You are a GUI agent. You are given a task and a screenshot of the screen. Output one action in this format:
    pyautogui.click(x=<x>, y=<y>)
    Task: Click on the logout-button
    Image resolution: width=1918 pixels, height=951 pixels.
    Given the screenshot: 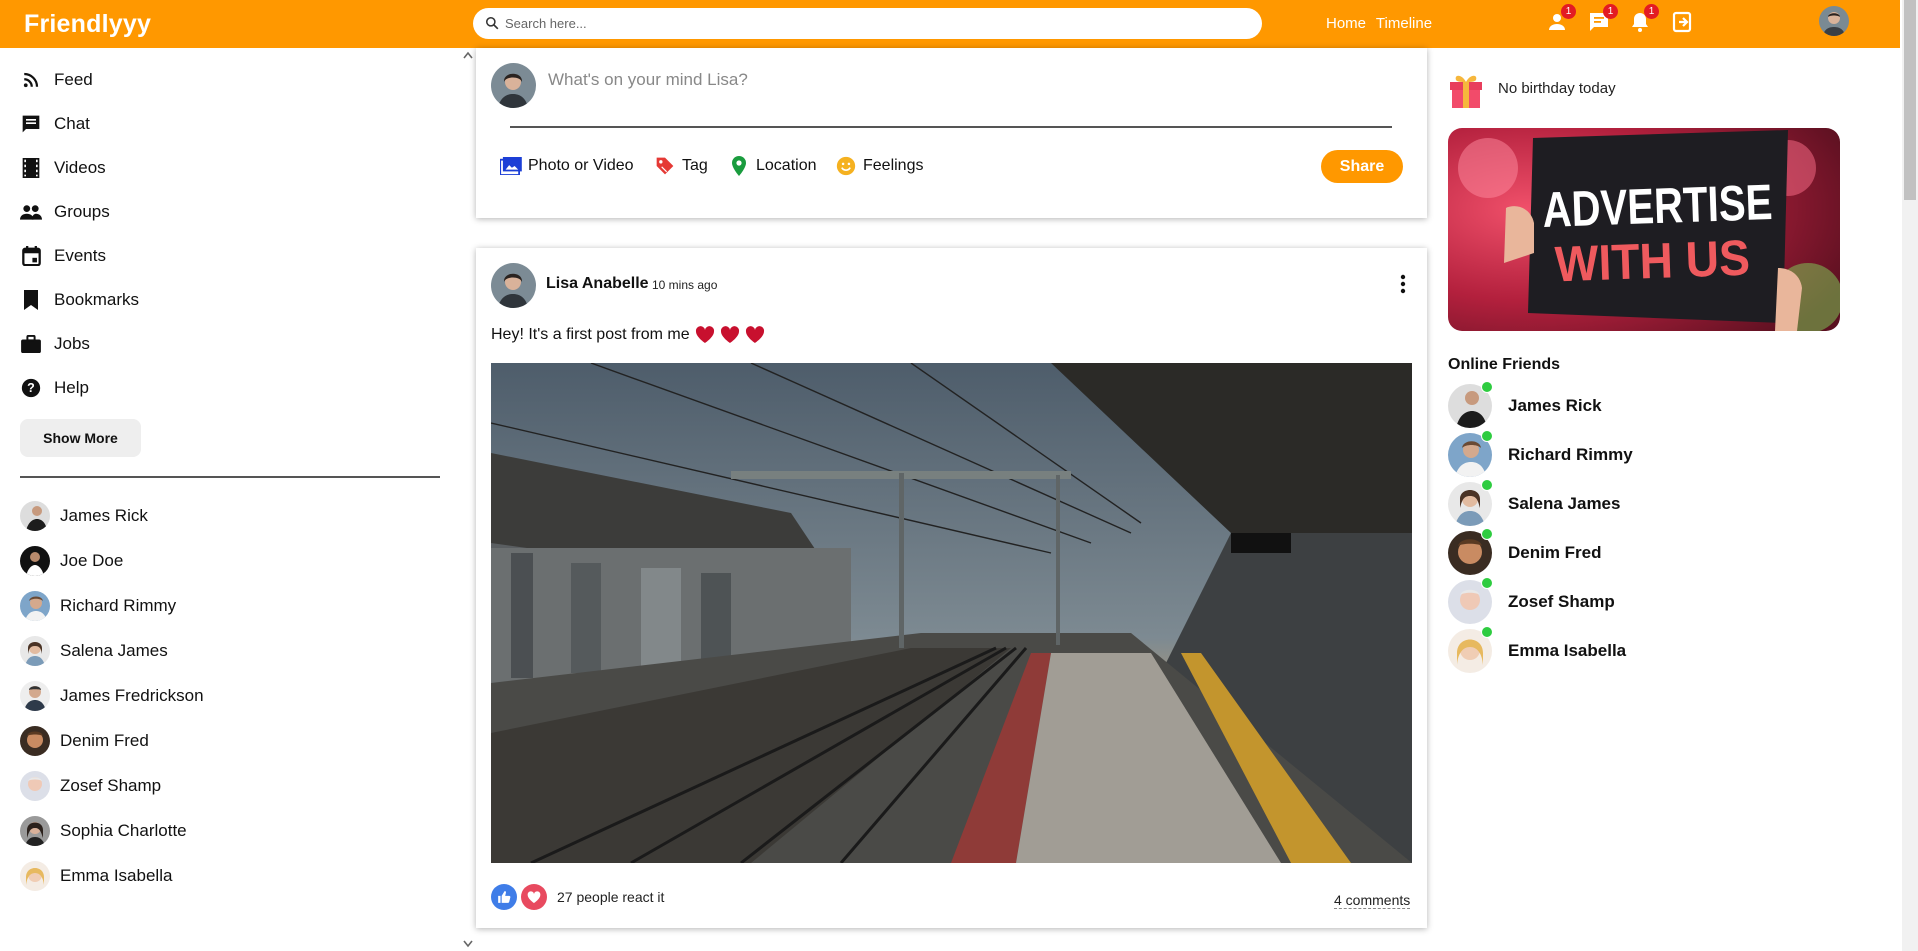 What is the action you would take?
    pyautogui.click(x=1683, y=23)
    